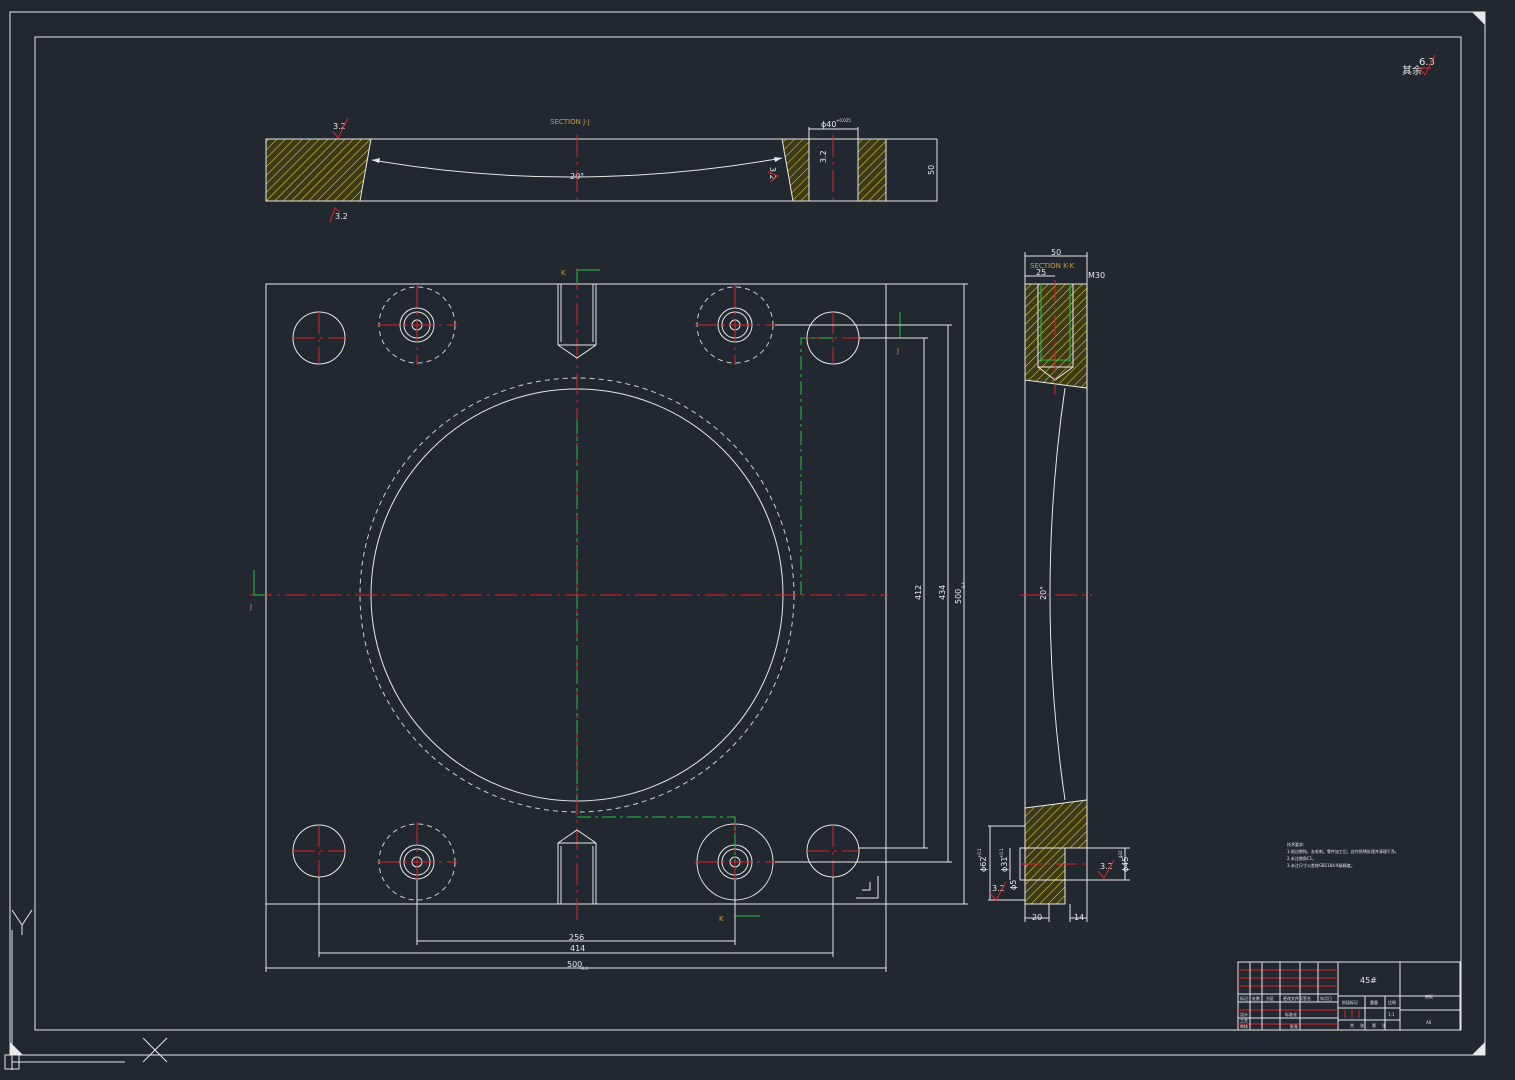  I want to click on dim-v-mid: 434, so click(863, 593).